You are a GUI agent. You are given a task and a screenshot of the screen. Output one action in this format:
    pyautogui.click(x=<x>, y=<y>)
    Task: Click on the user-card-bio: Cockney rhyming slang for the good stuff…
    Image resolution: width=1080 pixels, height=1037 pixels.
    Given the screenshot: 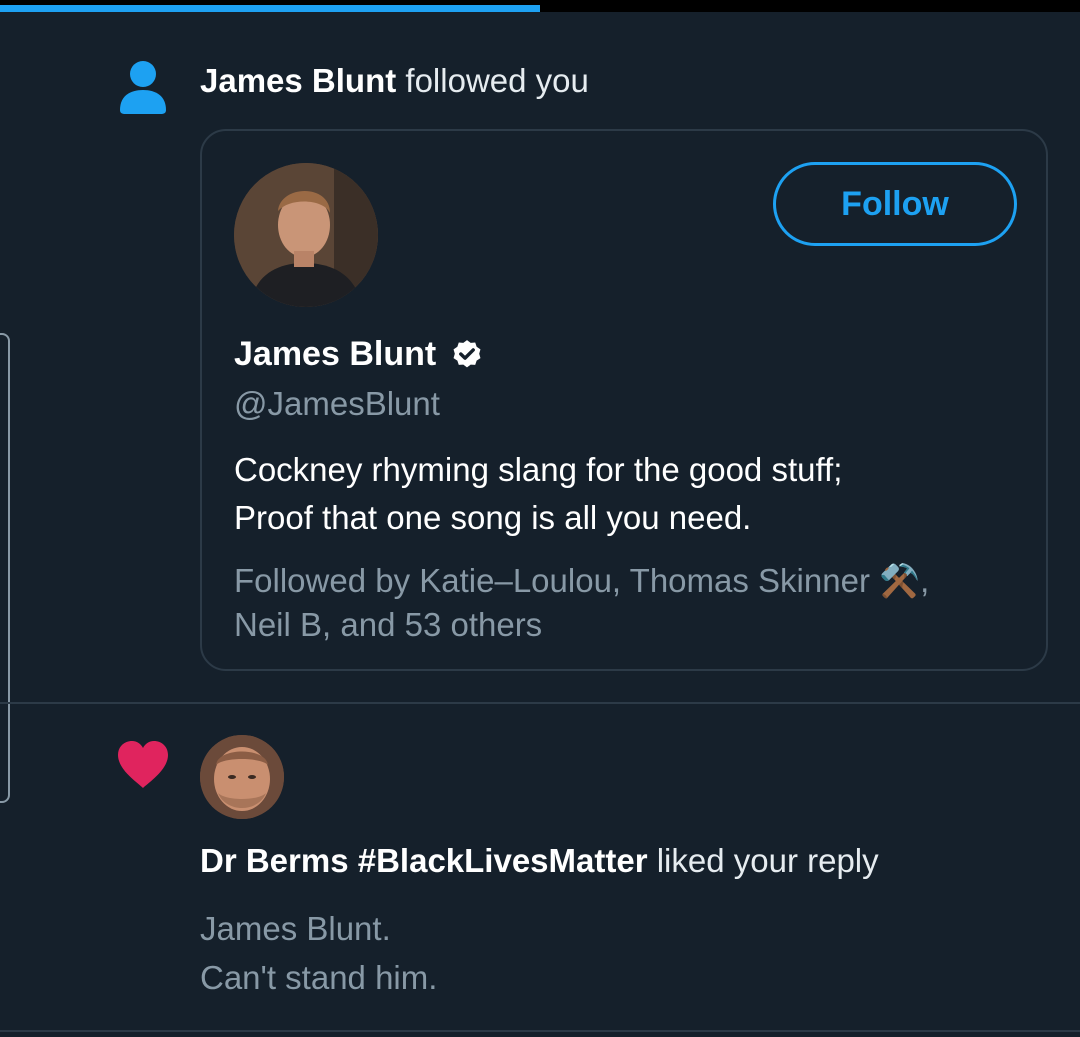 What is the action you would take?
    pyautogui.click(x=624, y=494)
    